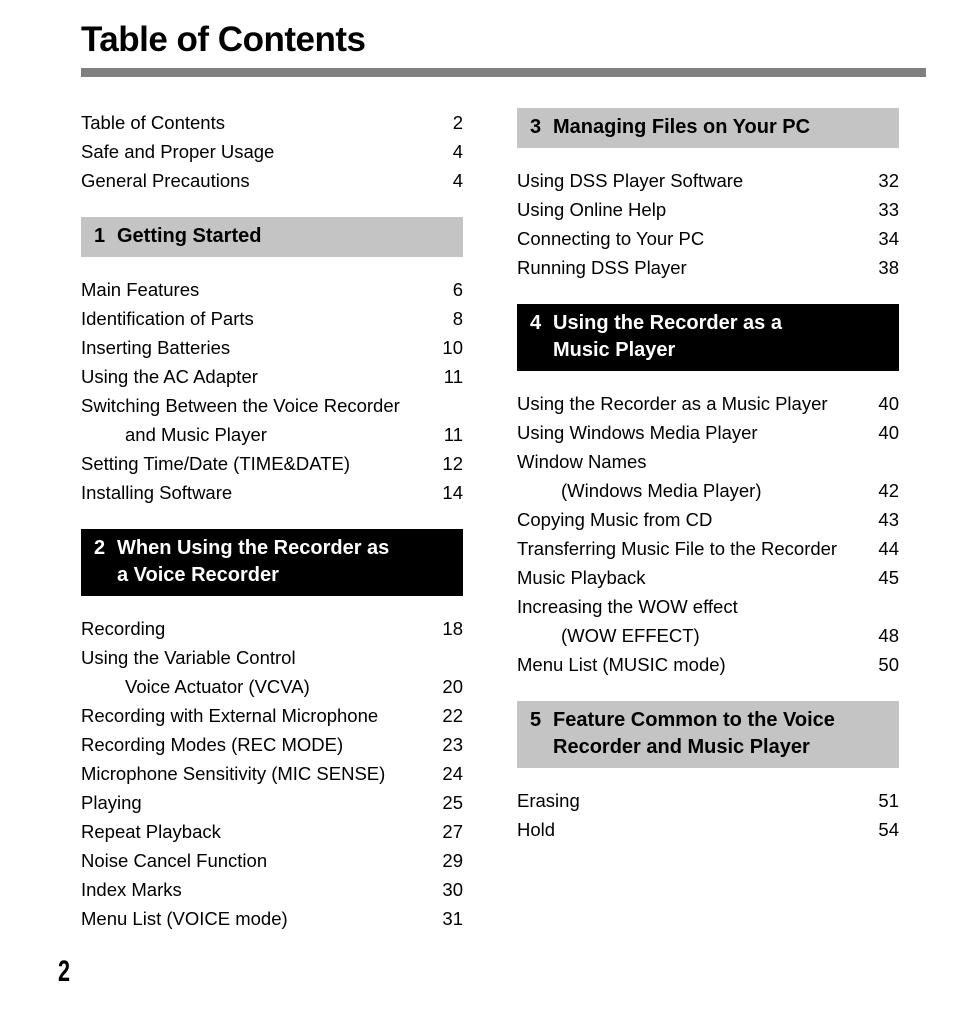 The width and height of the screenshot is (954, 1022). What do you see at coordinates (536, 323) in the screenshot?
I see `section-number-4: 4` at bounding box center [536, 323].